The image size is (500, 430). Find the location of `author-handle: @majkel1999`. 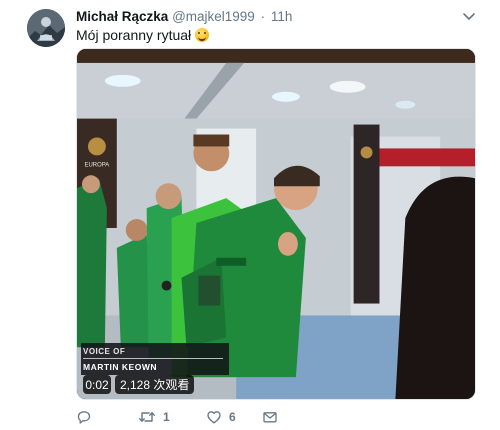

author-handle: @majkel1999 is located at coordinates (213, 16).